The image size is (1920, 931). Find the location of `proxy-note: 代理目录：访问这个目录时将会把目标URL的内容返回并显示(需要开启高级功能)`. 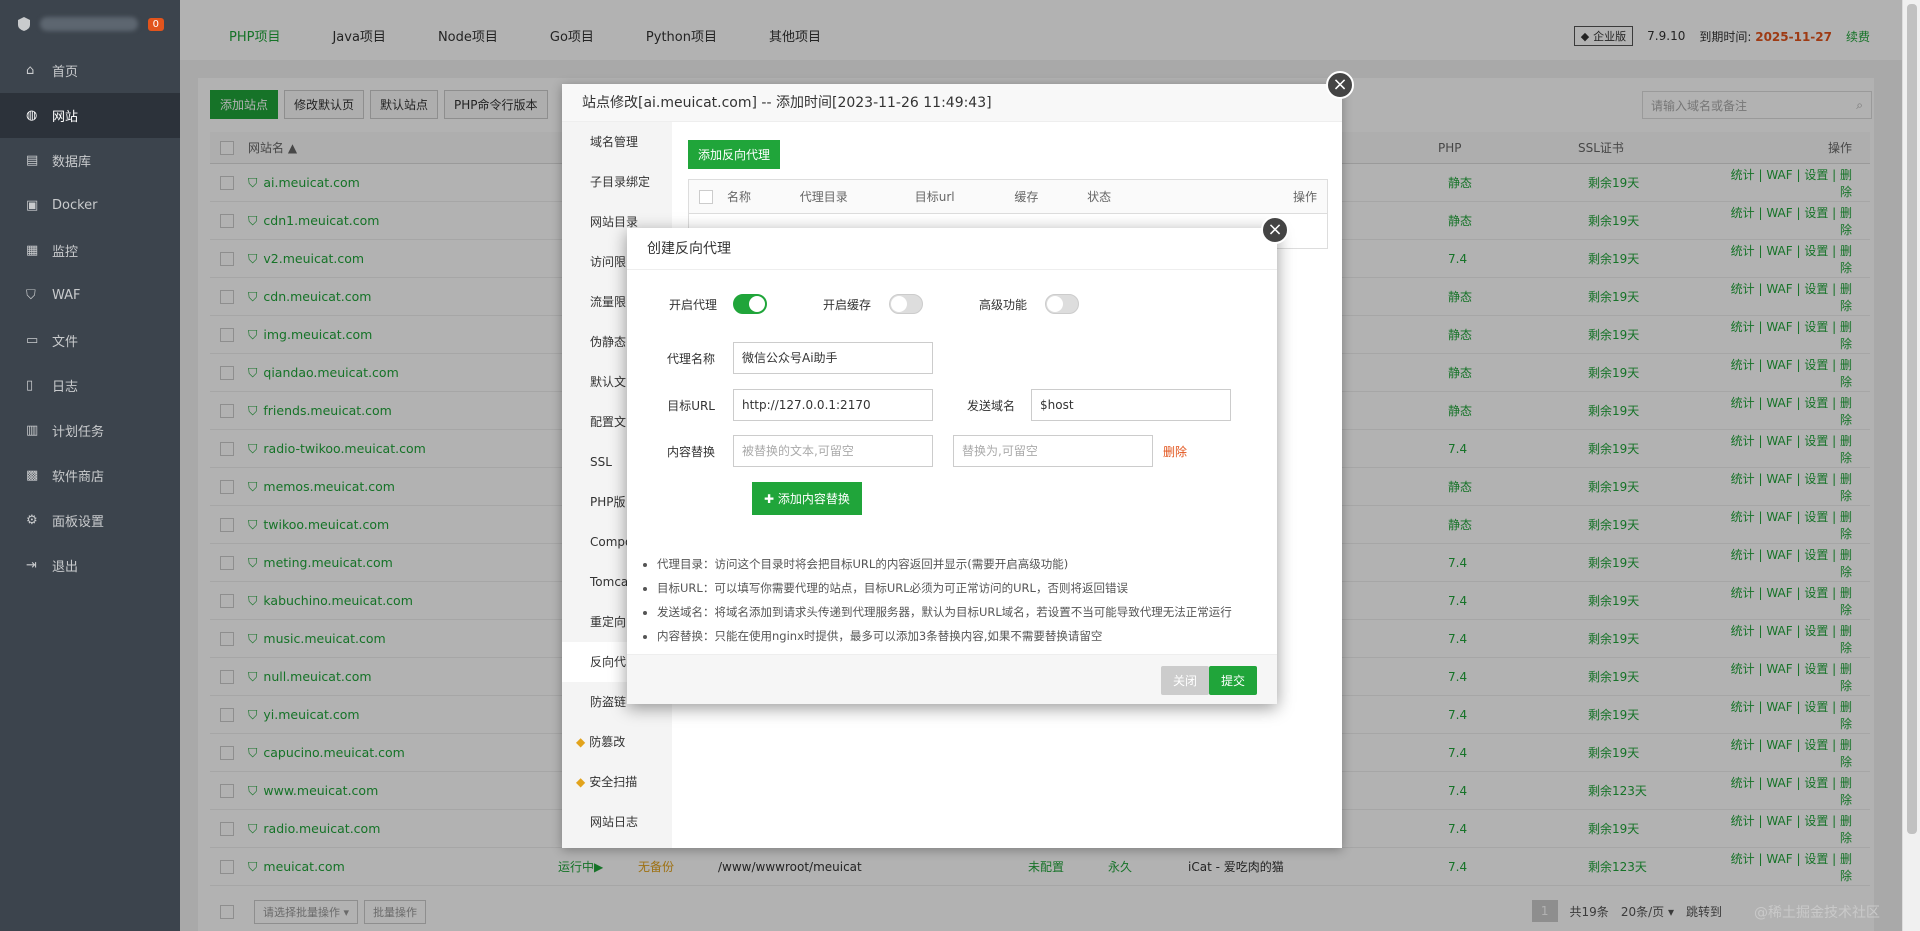

proxy-note: 代理目录：访问这个目录时将会把目标URL的内容返回并显示(需要开启高级功能) is located at coordinates (944, 564).